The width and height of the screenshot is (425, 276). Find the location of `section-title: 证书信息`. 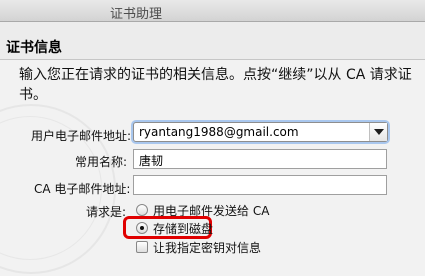

section-title: 证书信息 is located at coordinates (34, 48).